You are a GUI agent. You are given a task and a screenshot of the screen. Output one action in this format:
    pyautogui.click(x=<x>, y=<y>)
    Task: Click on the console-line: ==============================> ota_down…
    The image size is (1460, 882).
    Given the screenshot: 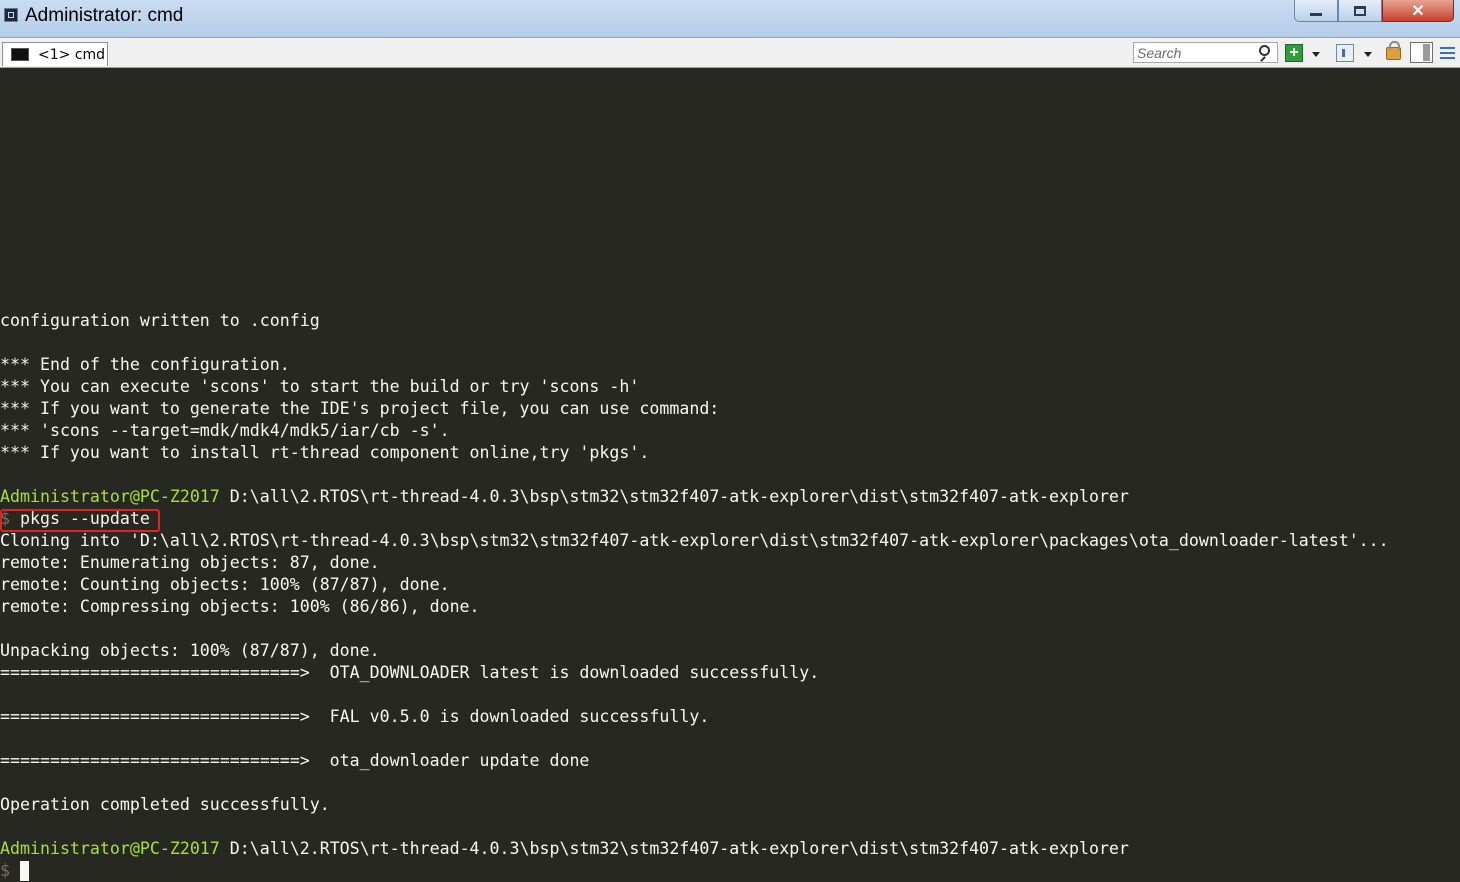 What is the action you would take?
    pyautogui.click(x=295, y=760)
    